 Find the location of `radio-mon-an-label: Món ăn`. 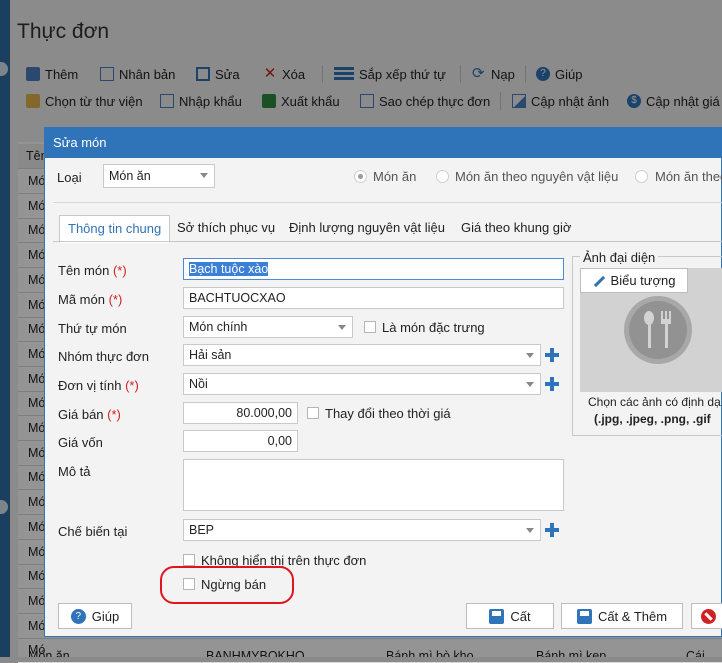

radio-mon-an-label: Món ăn is located at coordinates (395, 176).